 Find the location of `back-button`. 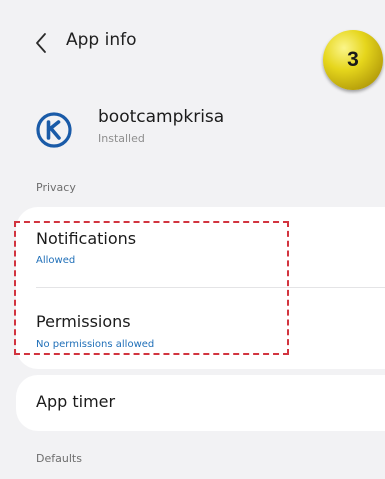

back-button is located at coordinates (41, 43).